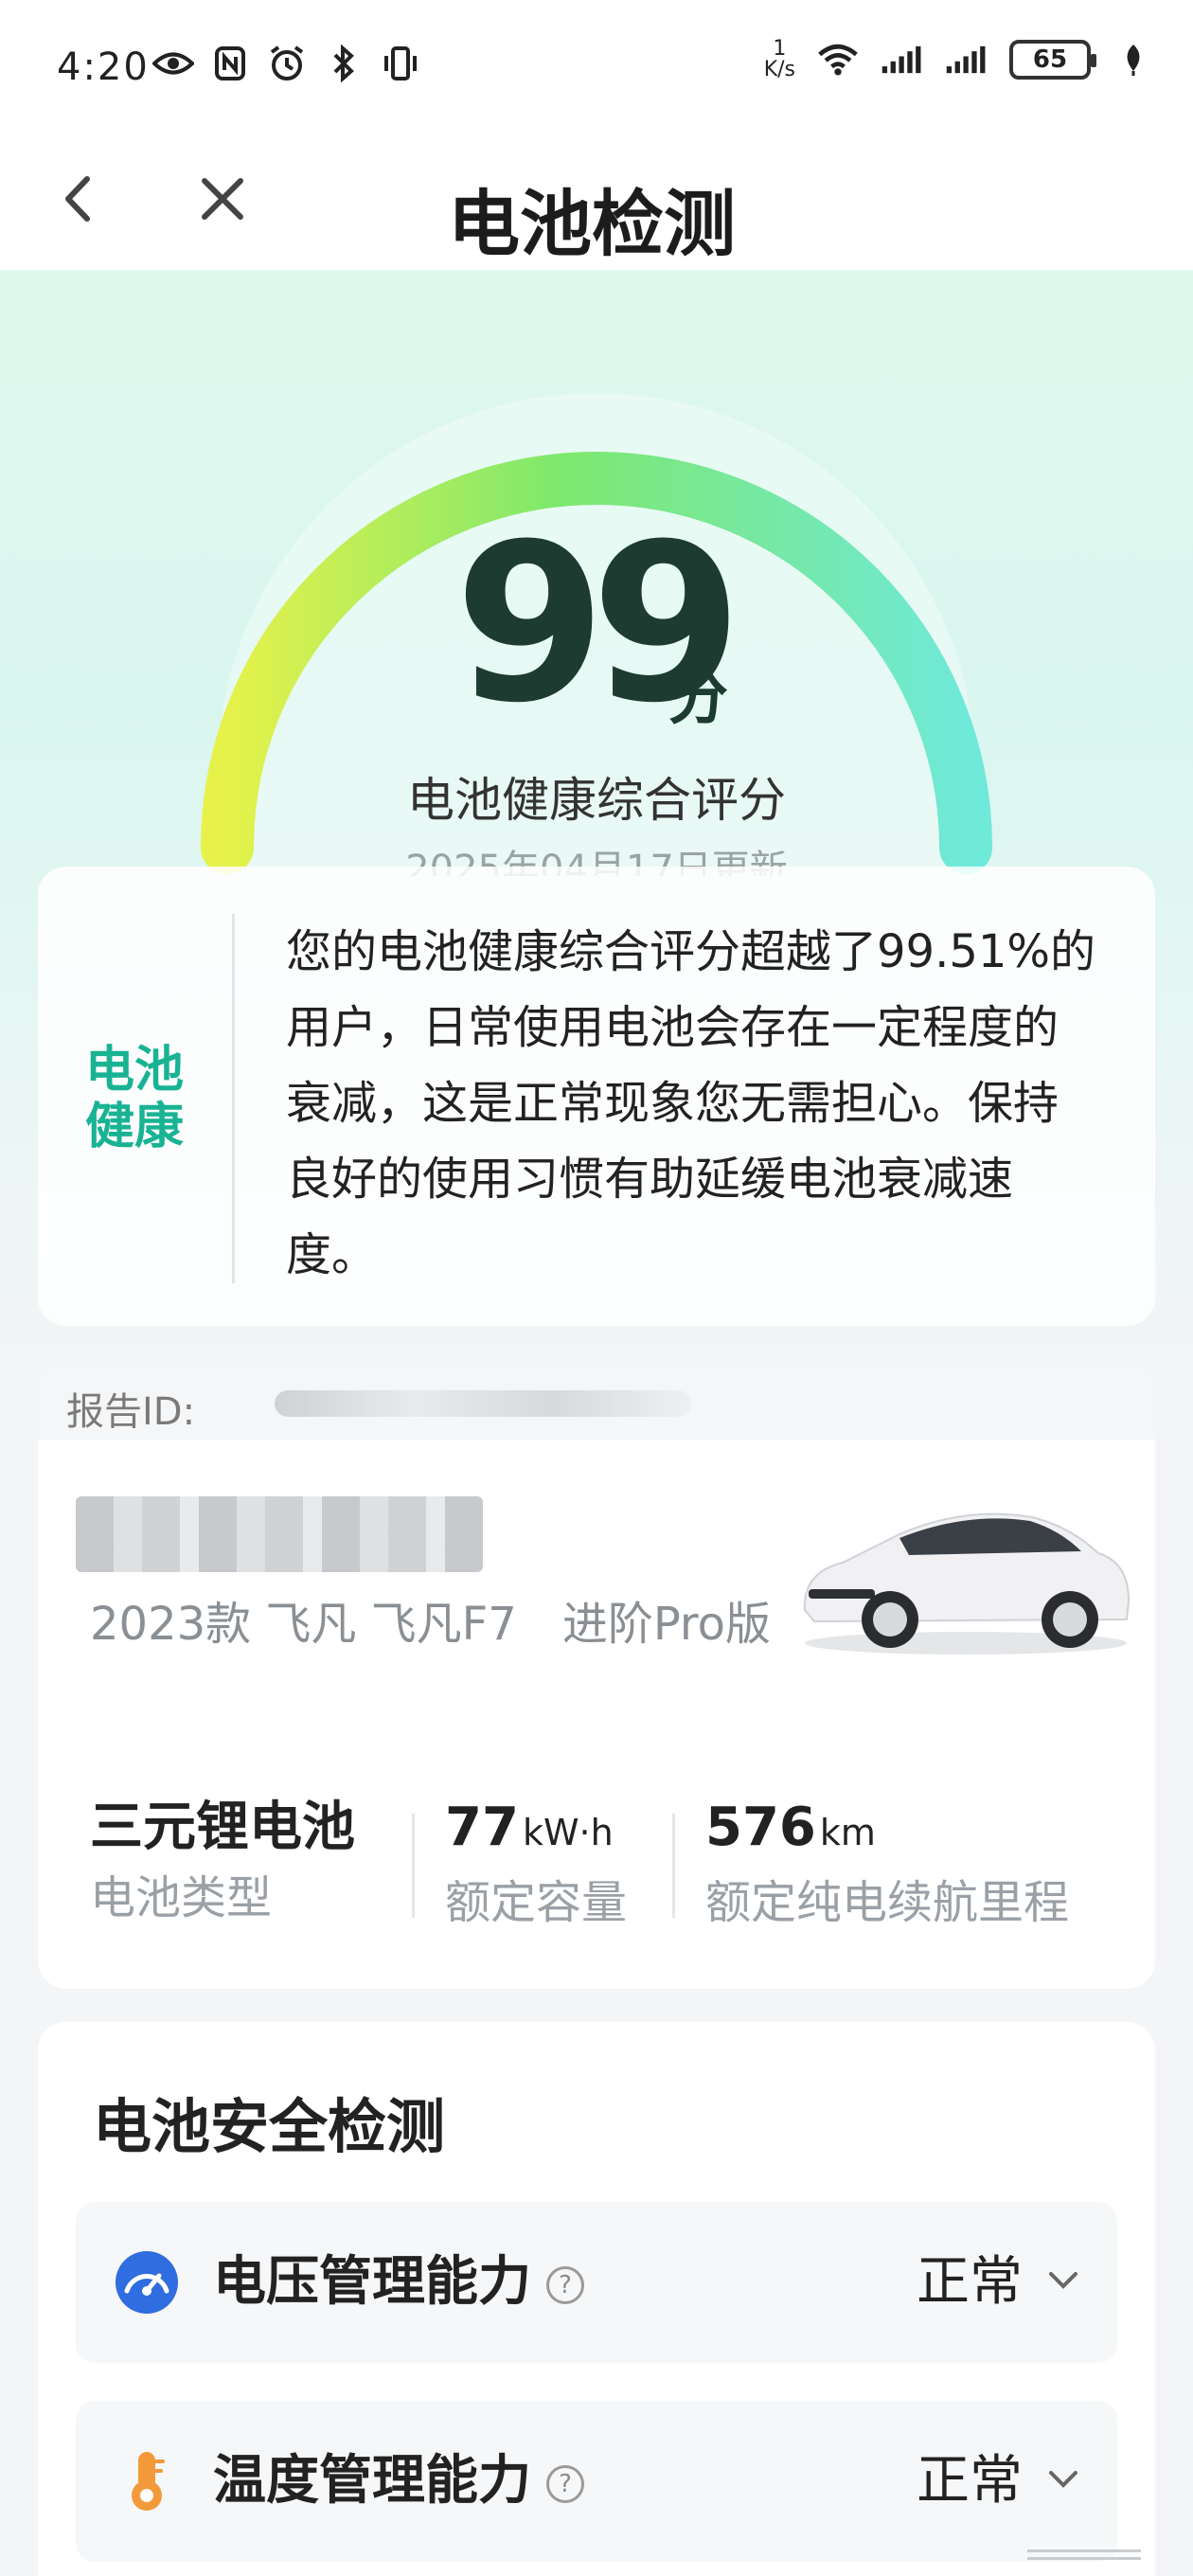  What do you see at coordinates (592, 224) in the screenshot?
I see `page-title: 电池检测` at bounding box center [592, 224].